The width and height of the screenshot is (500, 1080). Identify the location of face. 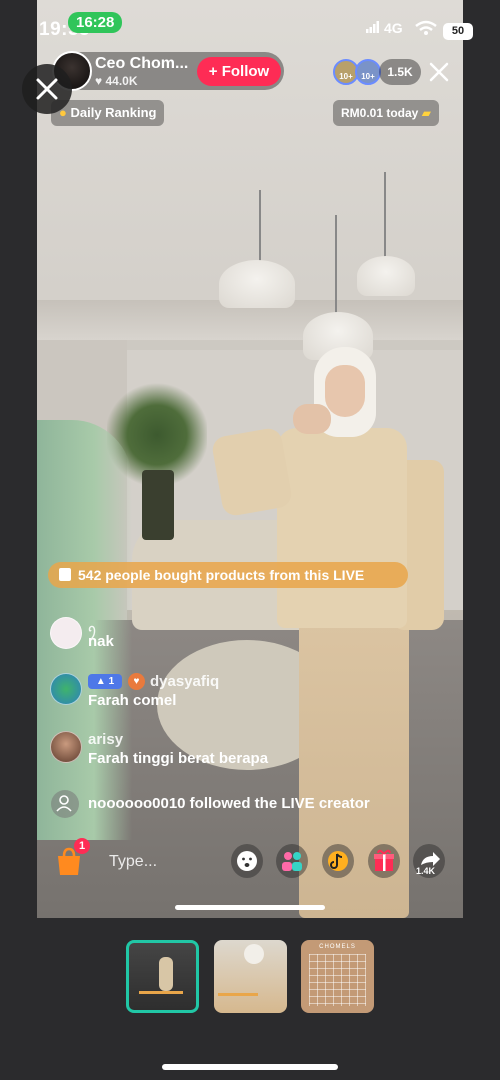
(345, 391).